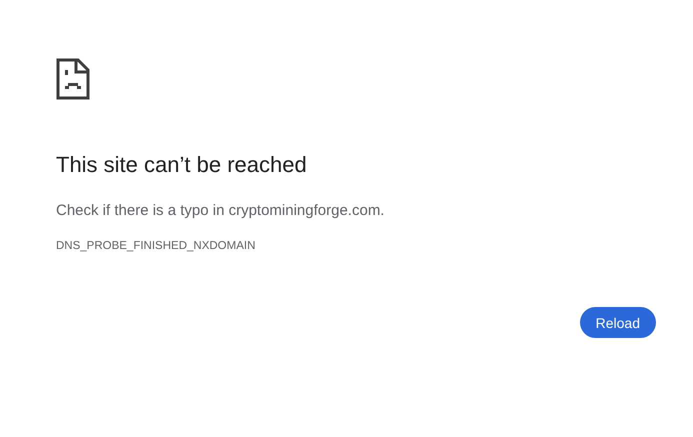 The image size is (693, 437). What do you see at coordinates (182, 165) in the screenshot?
I see `error-title: This site can’t be reached` at bounding box center [182, 165].